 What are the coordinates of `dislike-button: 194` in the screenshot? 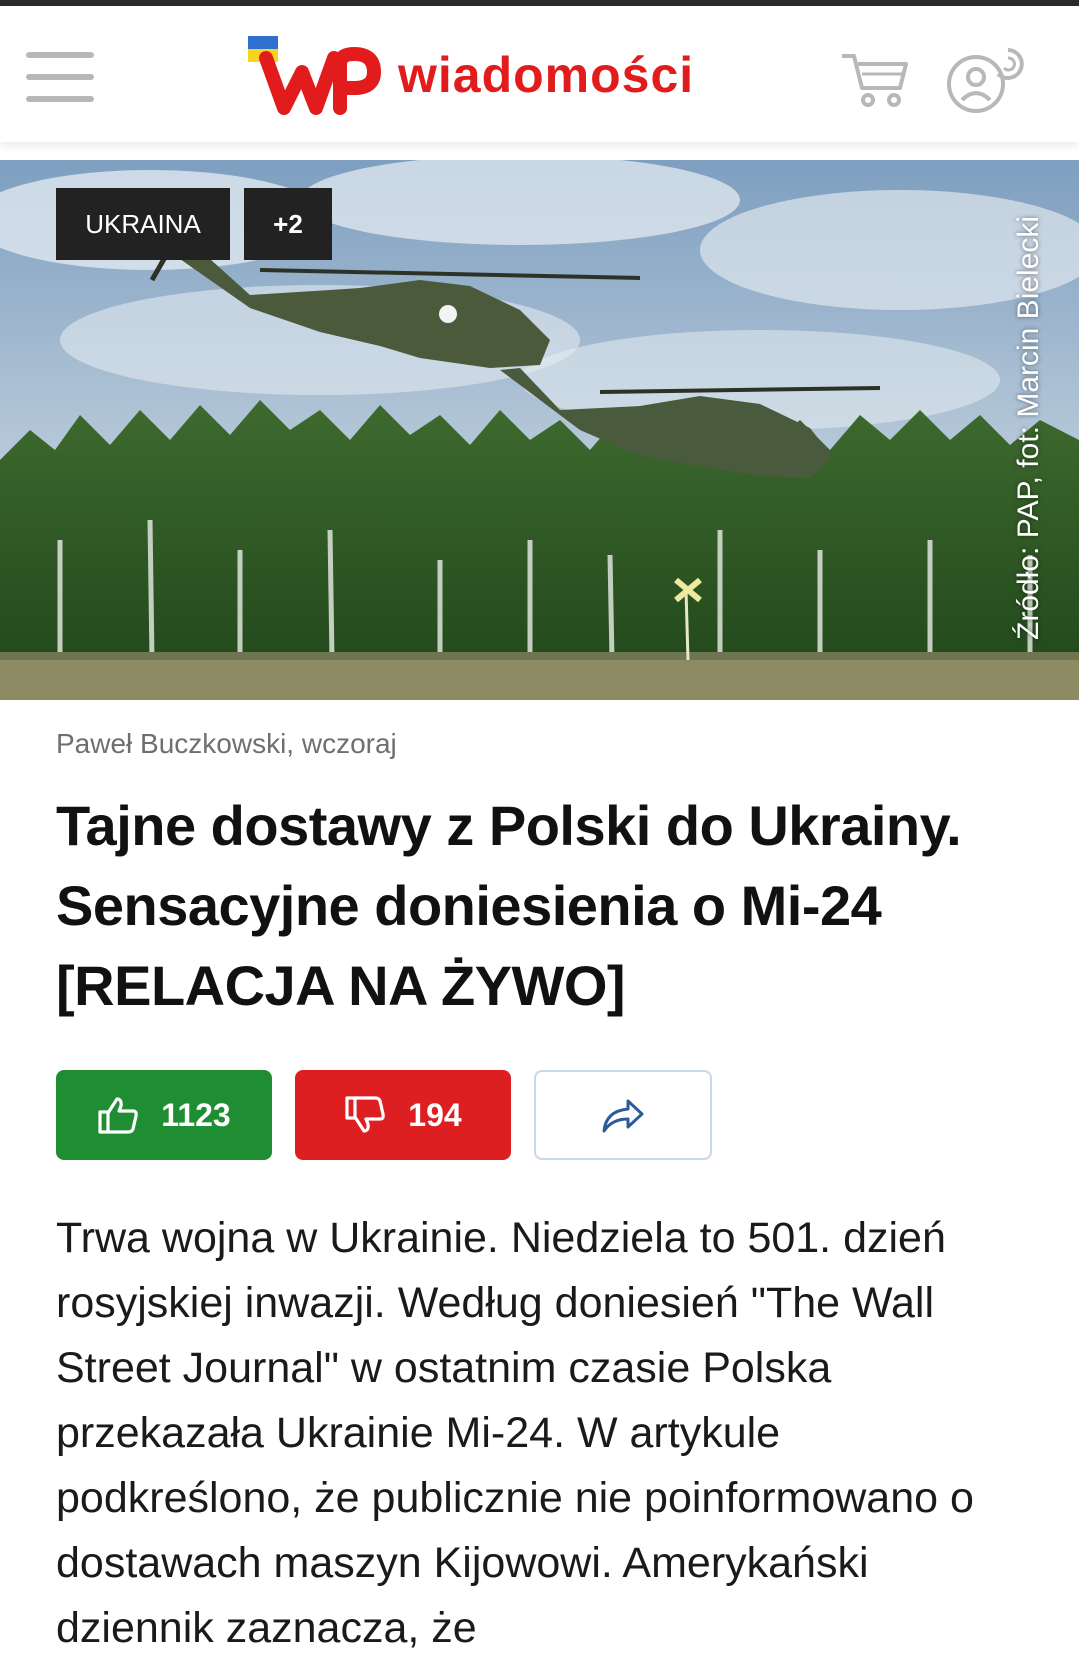 It's located at (403, 1115).